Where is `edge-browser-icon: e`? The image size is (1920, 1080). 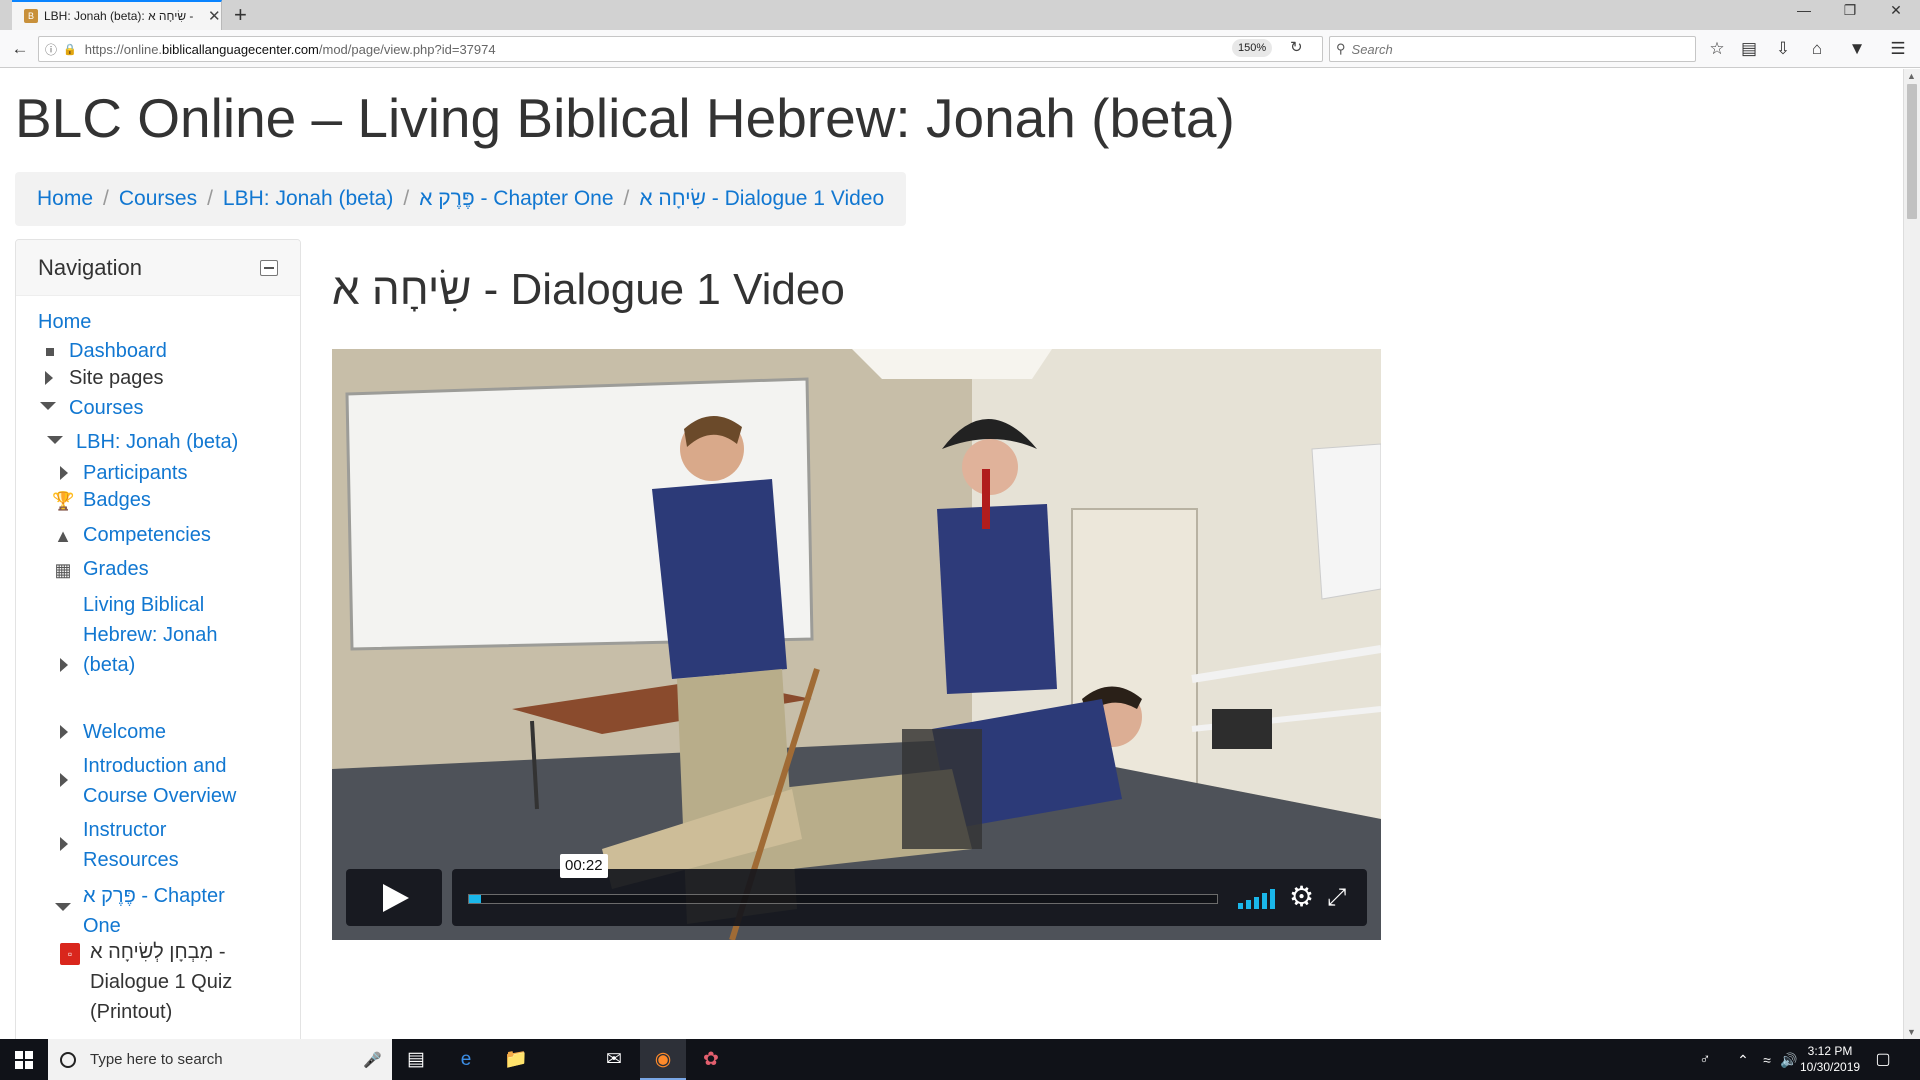 edge-browser-icon: e is located at coordinates (466, 1060).